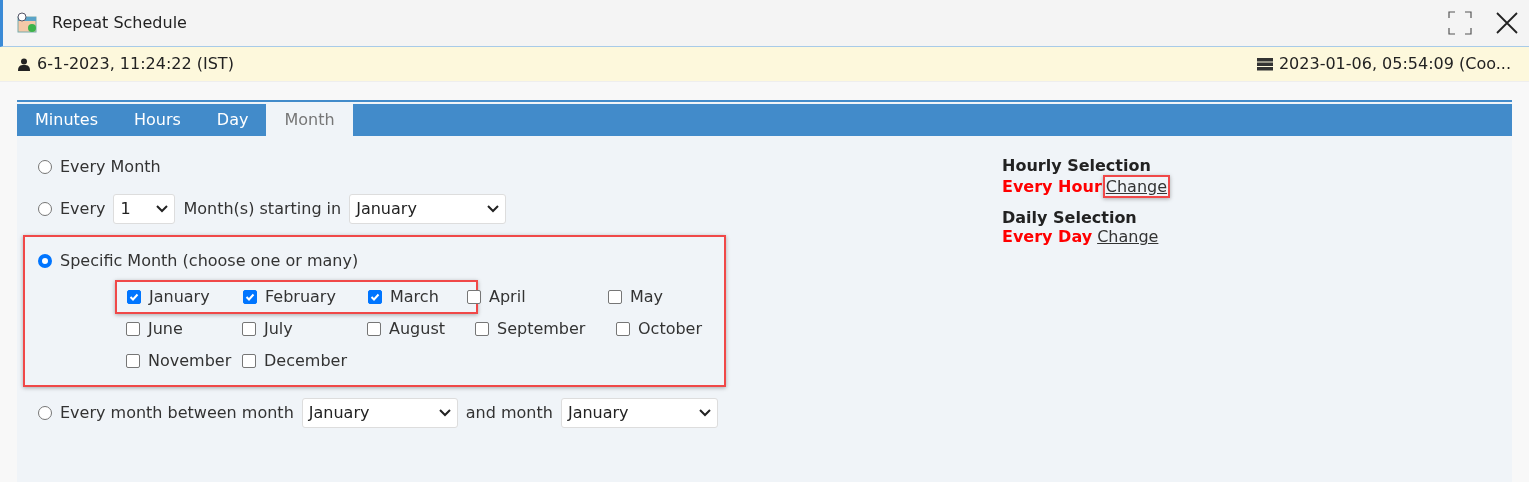  I want to click on month-label: September, so click(541, 329).